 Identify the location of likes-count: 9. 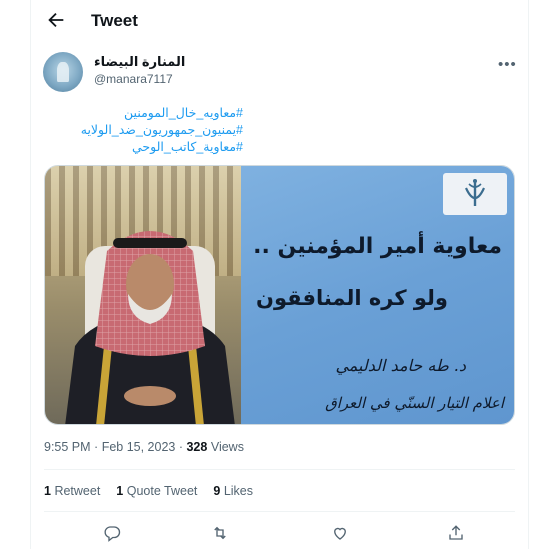
(217, 491).